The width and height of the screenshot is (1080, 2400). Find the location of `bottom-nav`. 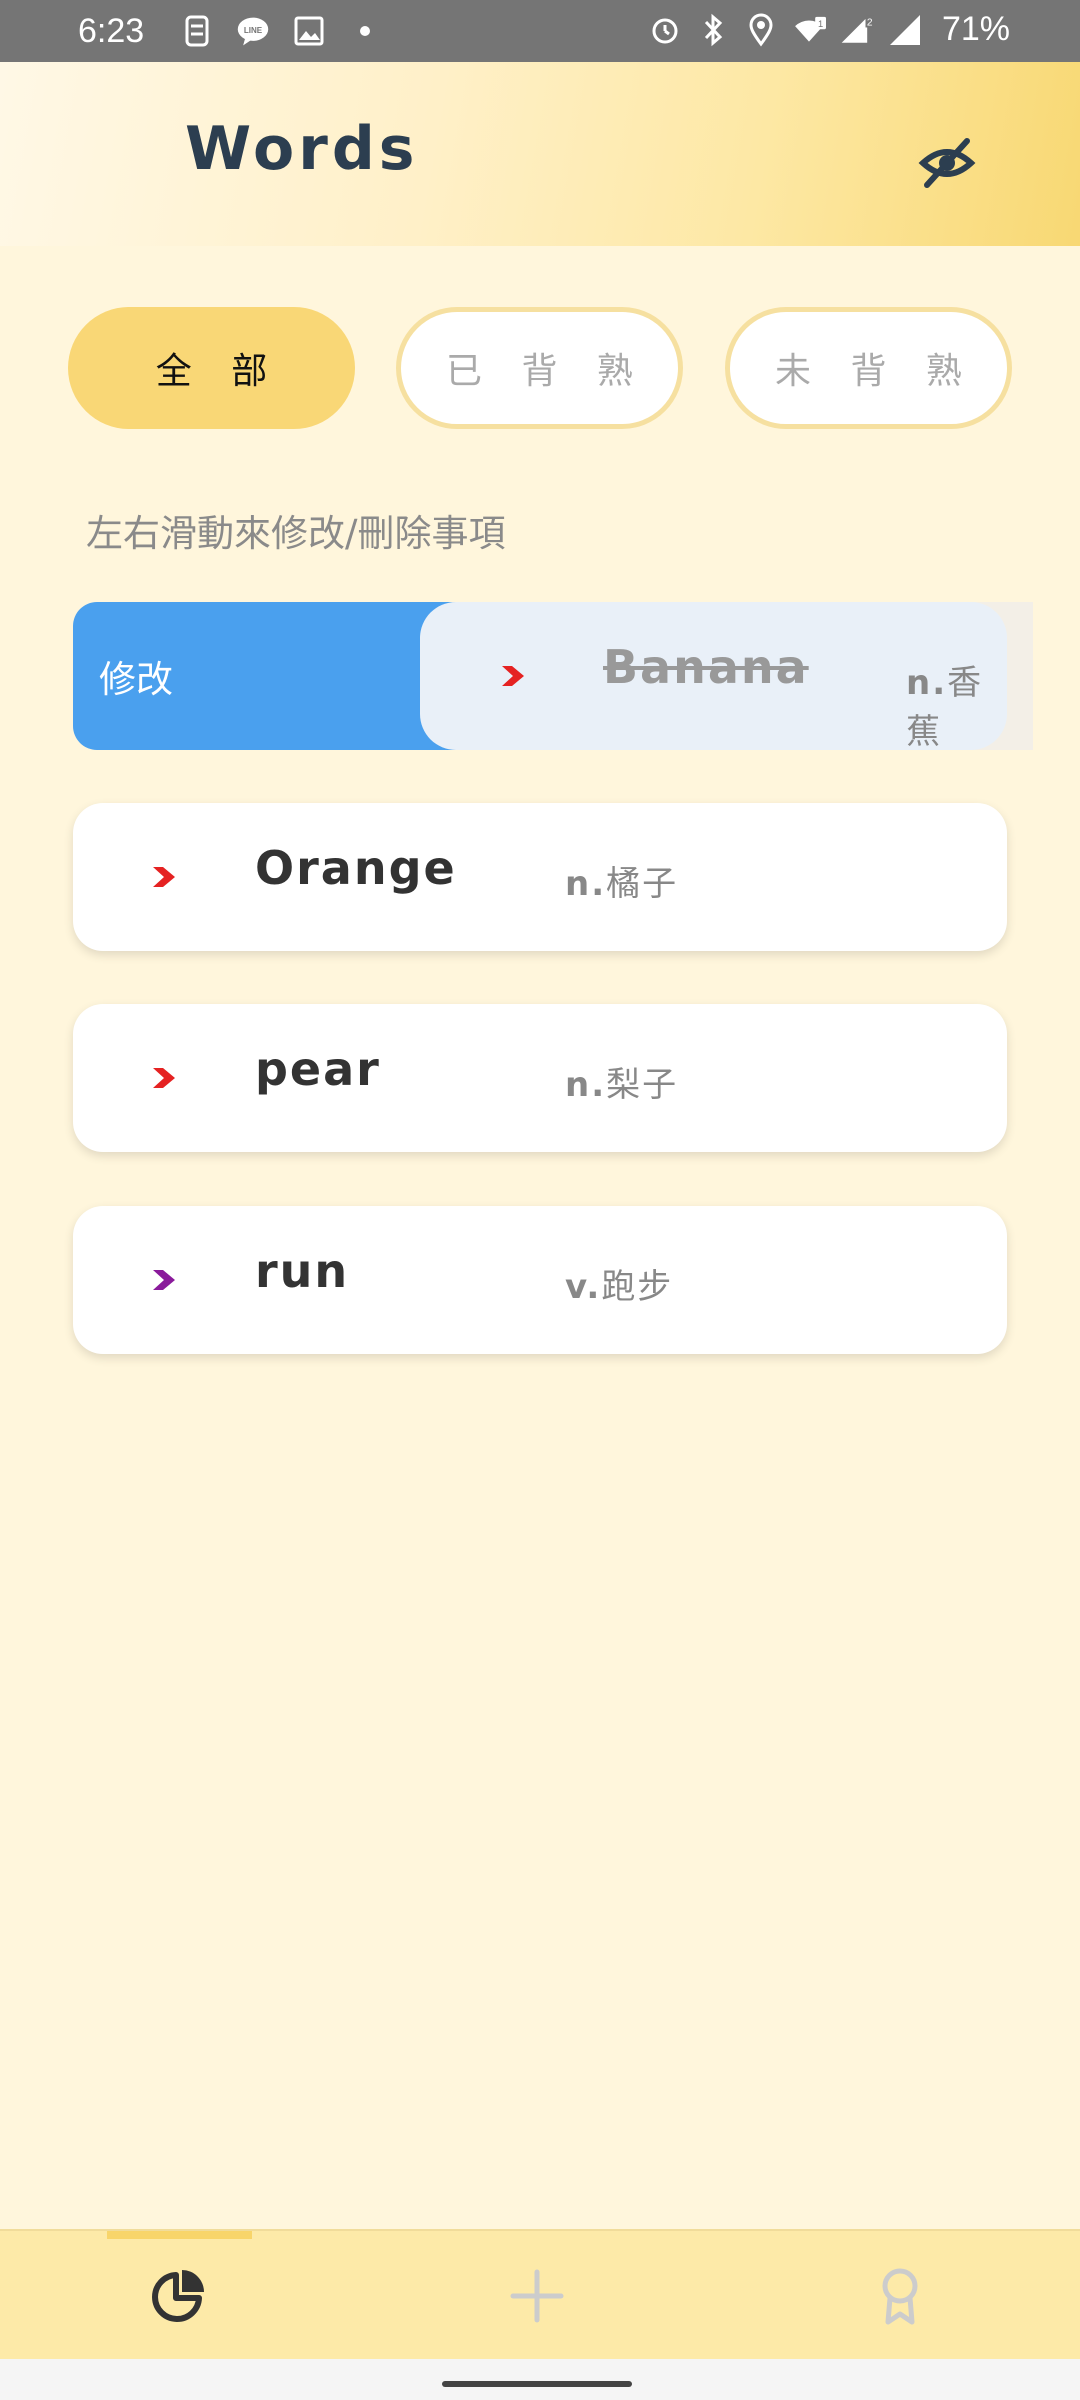

bottom-nav is located at coordinates (540, 2294).